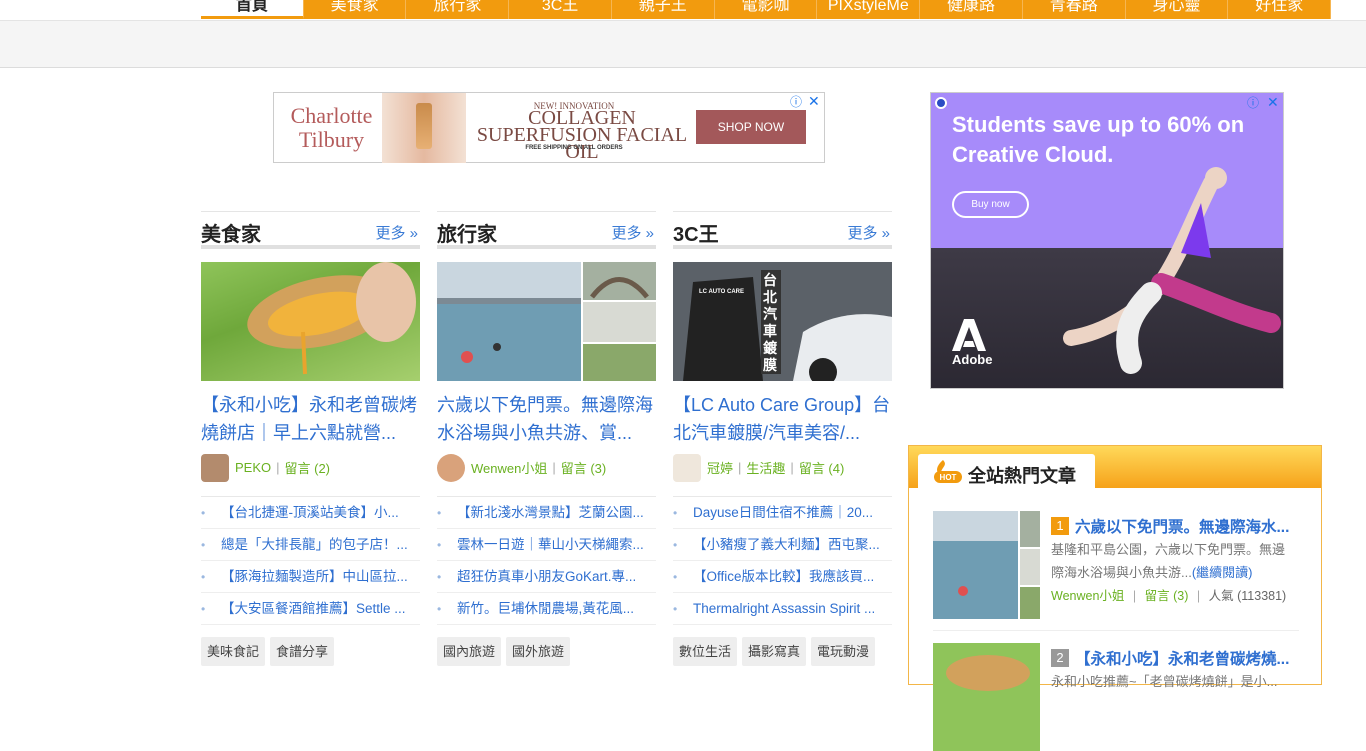  Describe the element at coordinates (971, 9) in the screenshot. I see `tab-health: 健康路` at that location.